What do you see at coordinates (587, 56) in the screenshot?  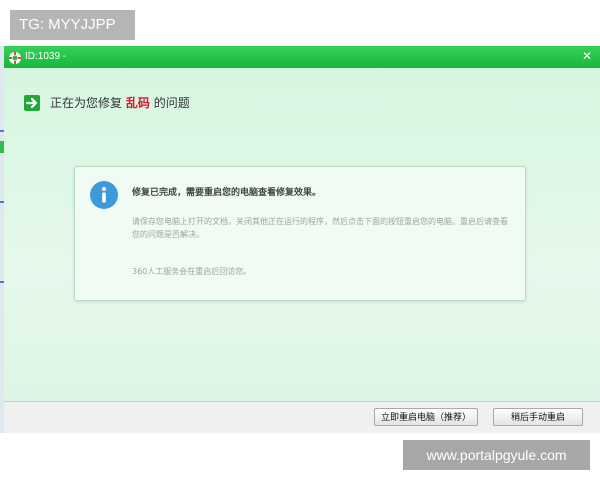 I see `close-icon: ✕` at bounding box center [587, 56].